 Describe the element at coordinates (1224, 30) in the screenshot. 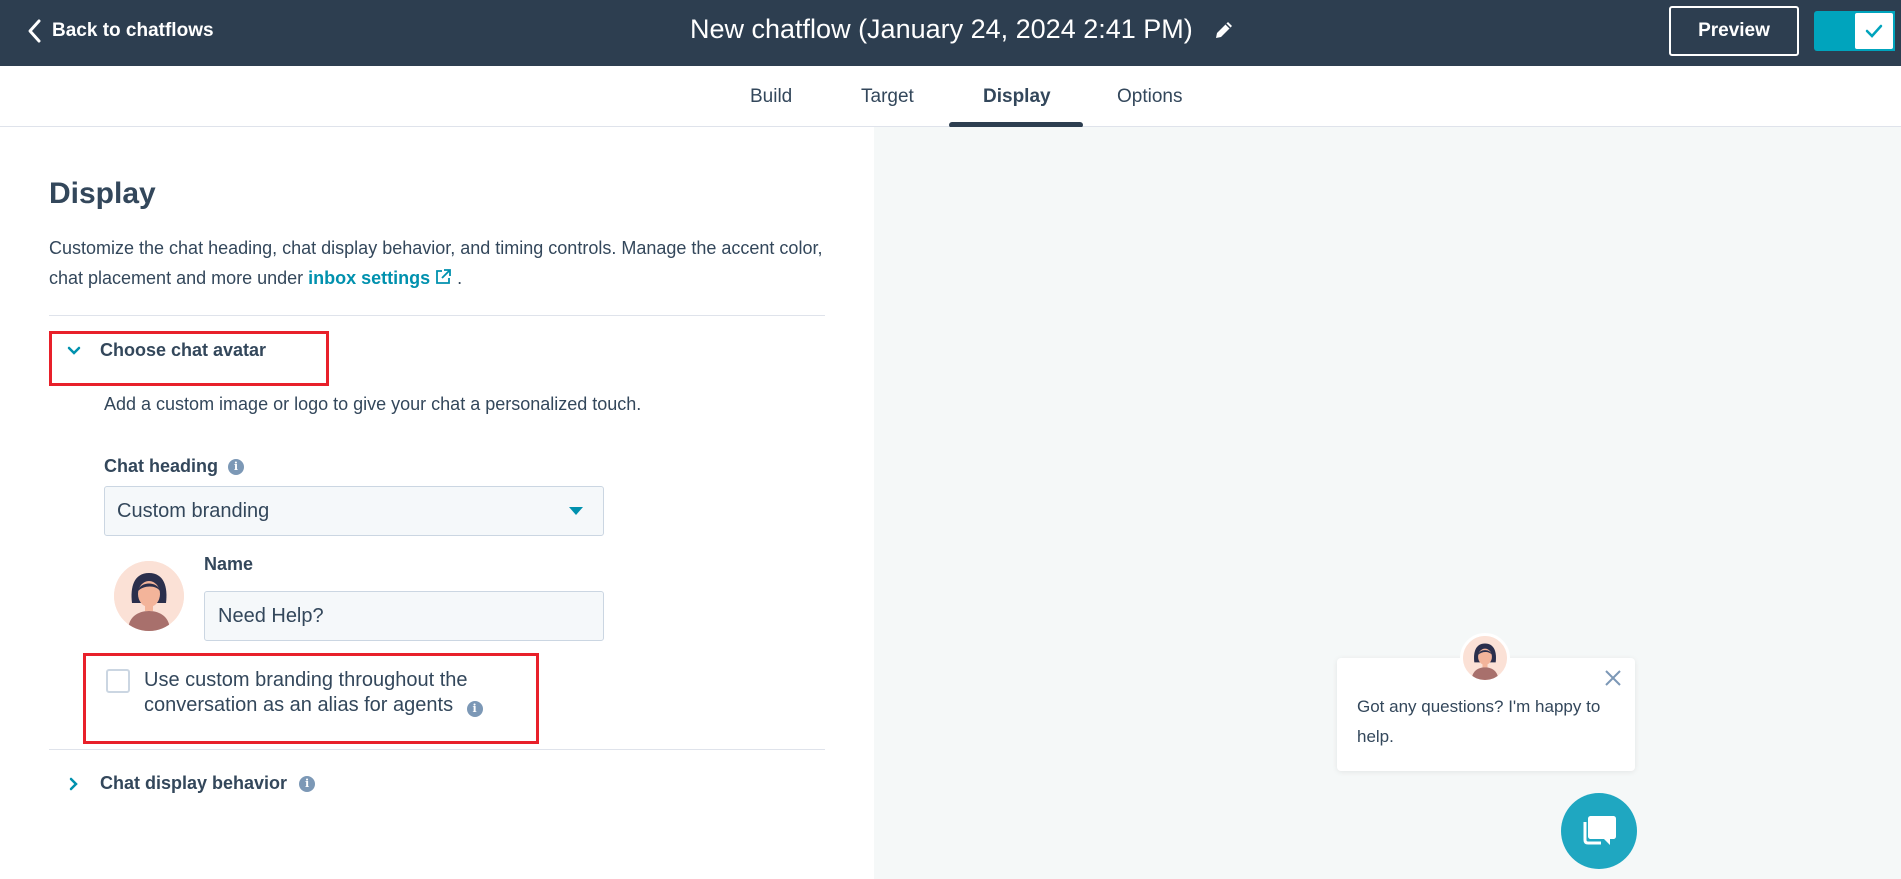

I see `pencil-icon` at that location.